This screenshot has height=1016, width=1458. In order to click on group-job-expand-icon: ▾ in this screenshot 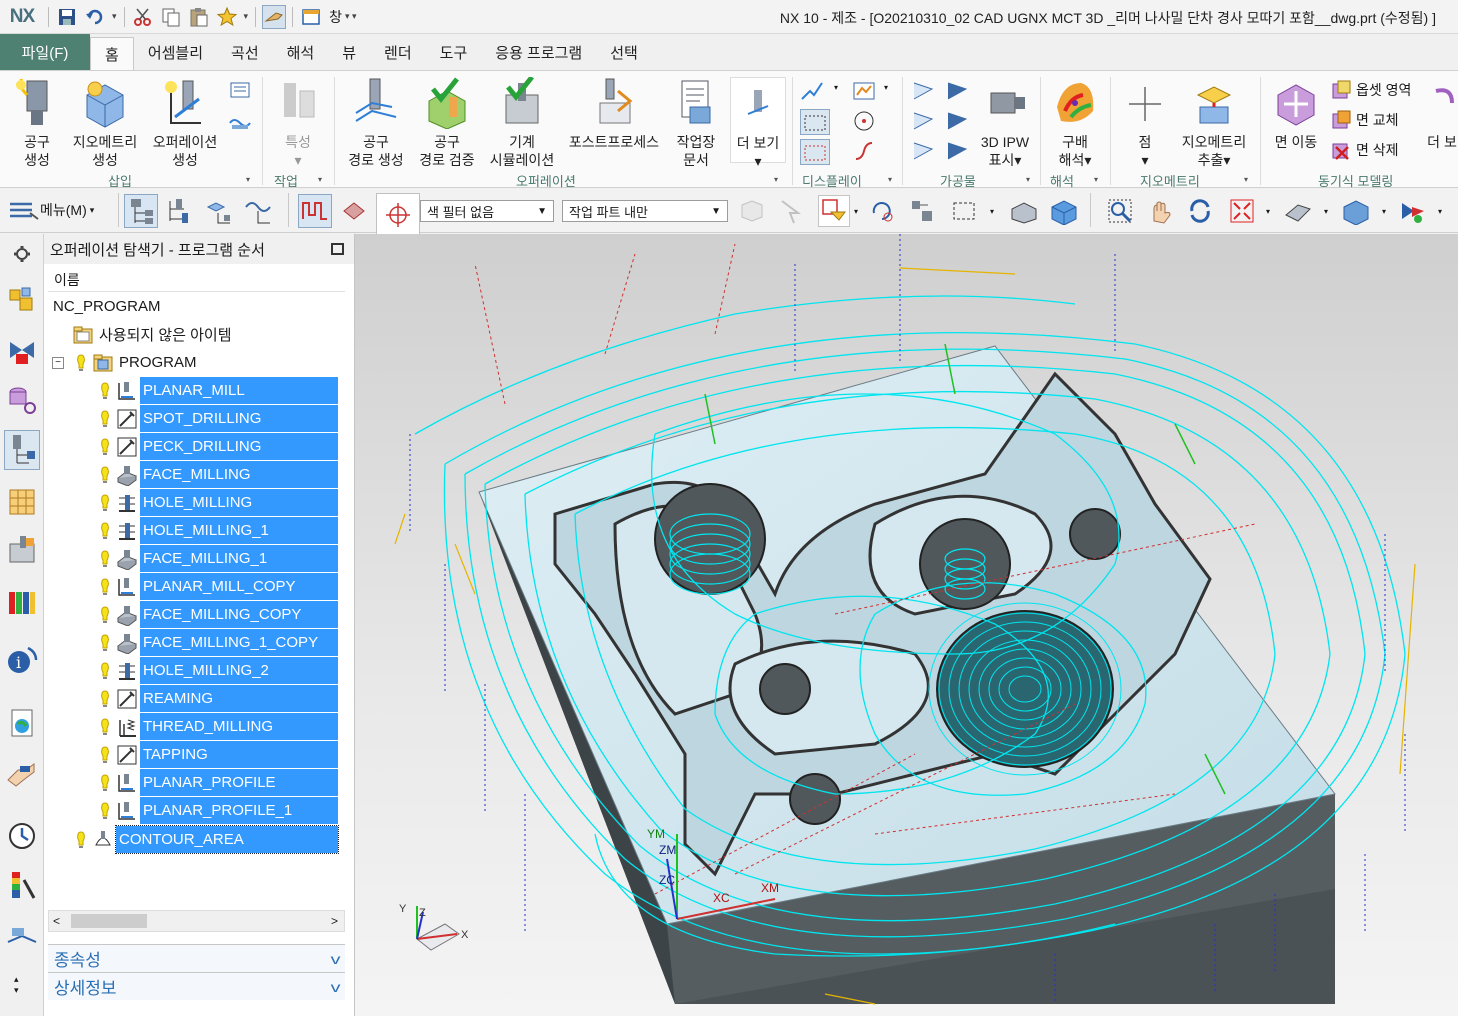, I will do `click(320, 179)`.